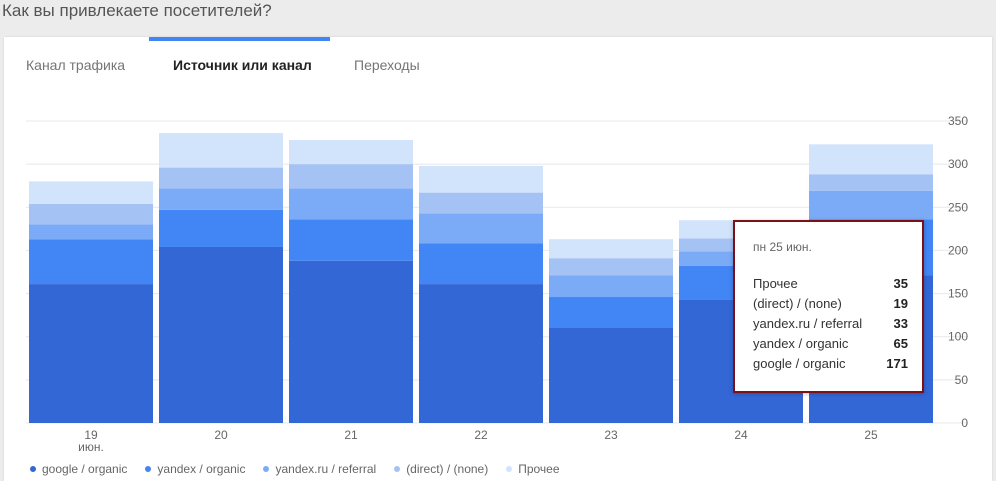  I want to click on y-tick-label: 300, so click(958, 164).